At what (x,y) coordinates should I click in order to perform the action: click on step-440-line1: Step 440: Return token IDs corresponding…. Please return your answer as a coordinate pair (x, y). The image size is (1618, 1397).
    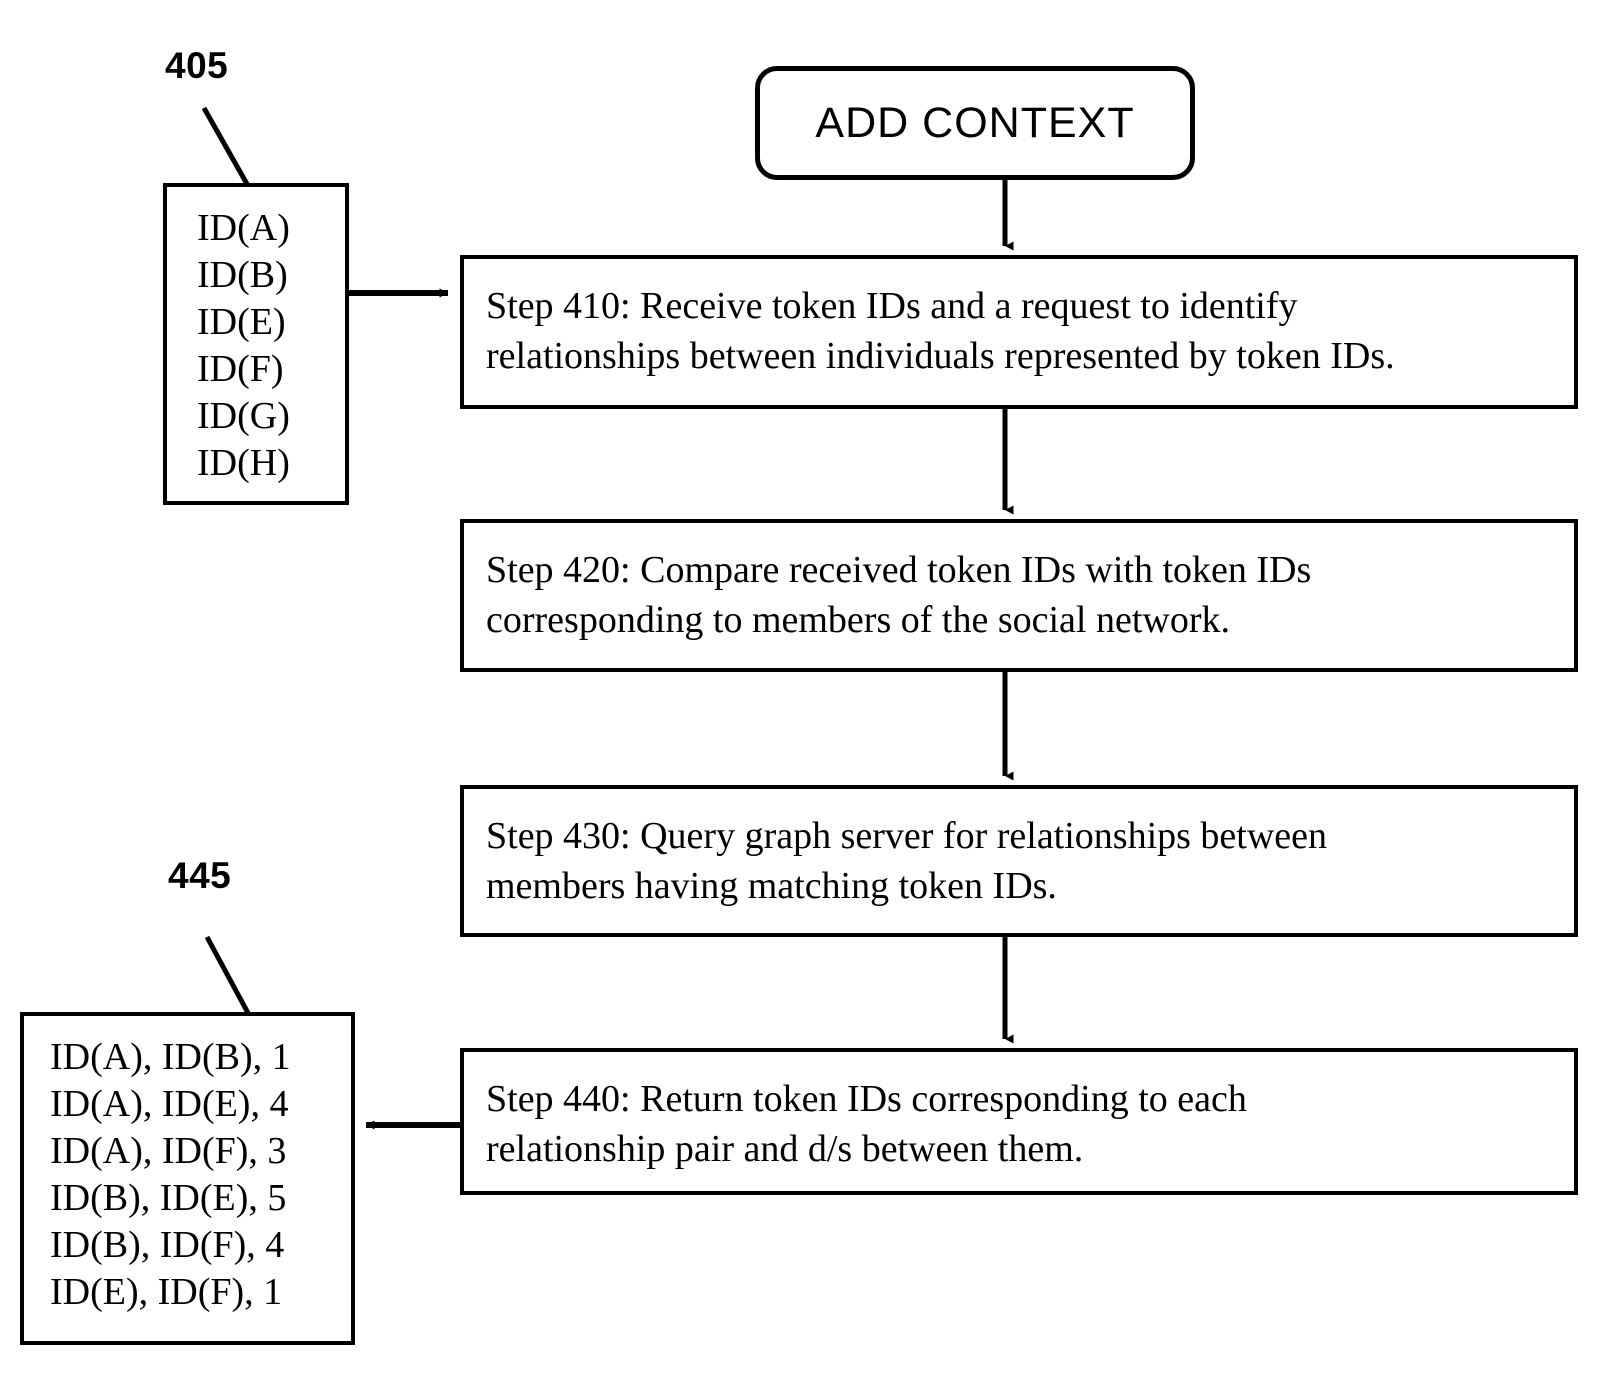
    Looking at the image, I should click on (866, 1099).